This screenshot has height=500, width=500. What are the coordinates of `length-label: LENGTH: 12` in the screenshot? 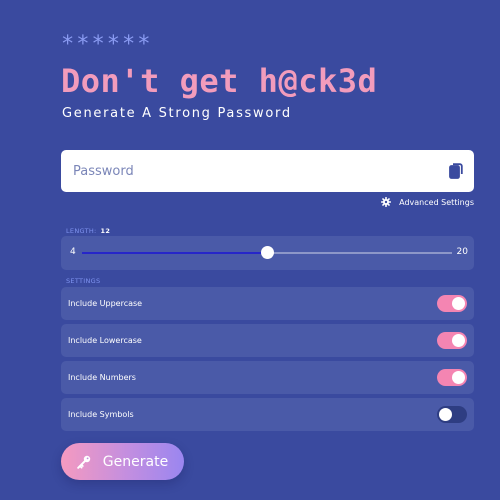 It's located at (88, 231).